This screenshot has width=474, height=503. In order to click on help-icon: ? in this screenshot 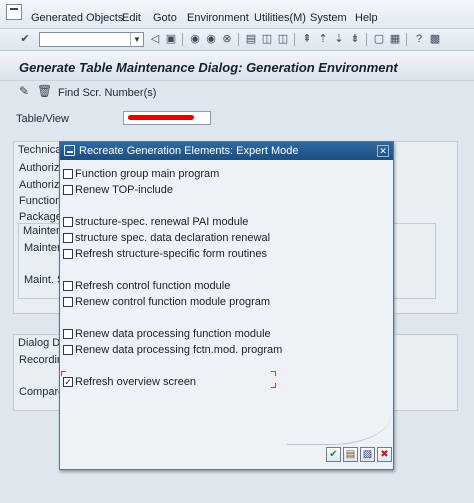, I will do `click(419, 39)`.